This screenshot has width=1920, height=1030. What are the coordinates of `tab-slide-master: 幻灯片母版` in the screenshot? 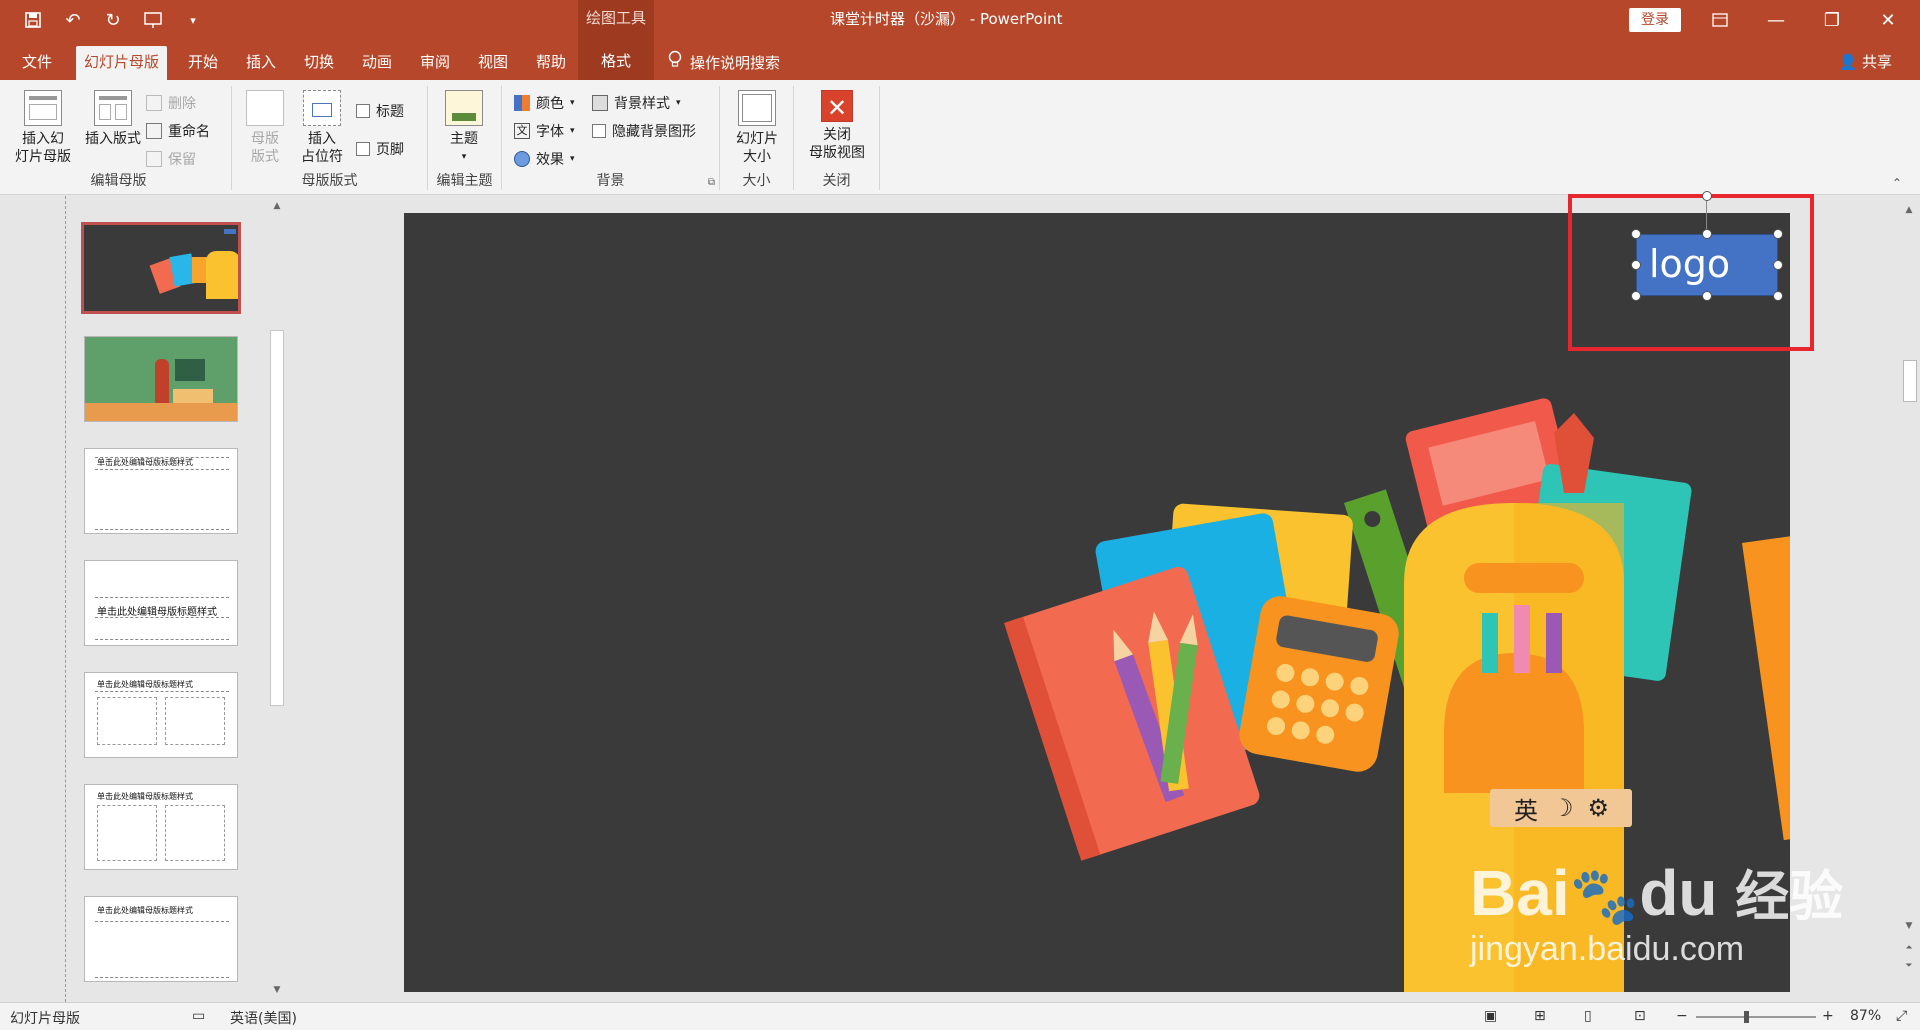 It's located at (122, 63).